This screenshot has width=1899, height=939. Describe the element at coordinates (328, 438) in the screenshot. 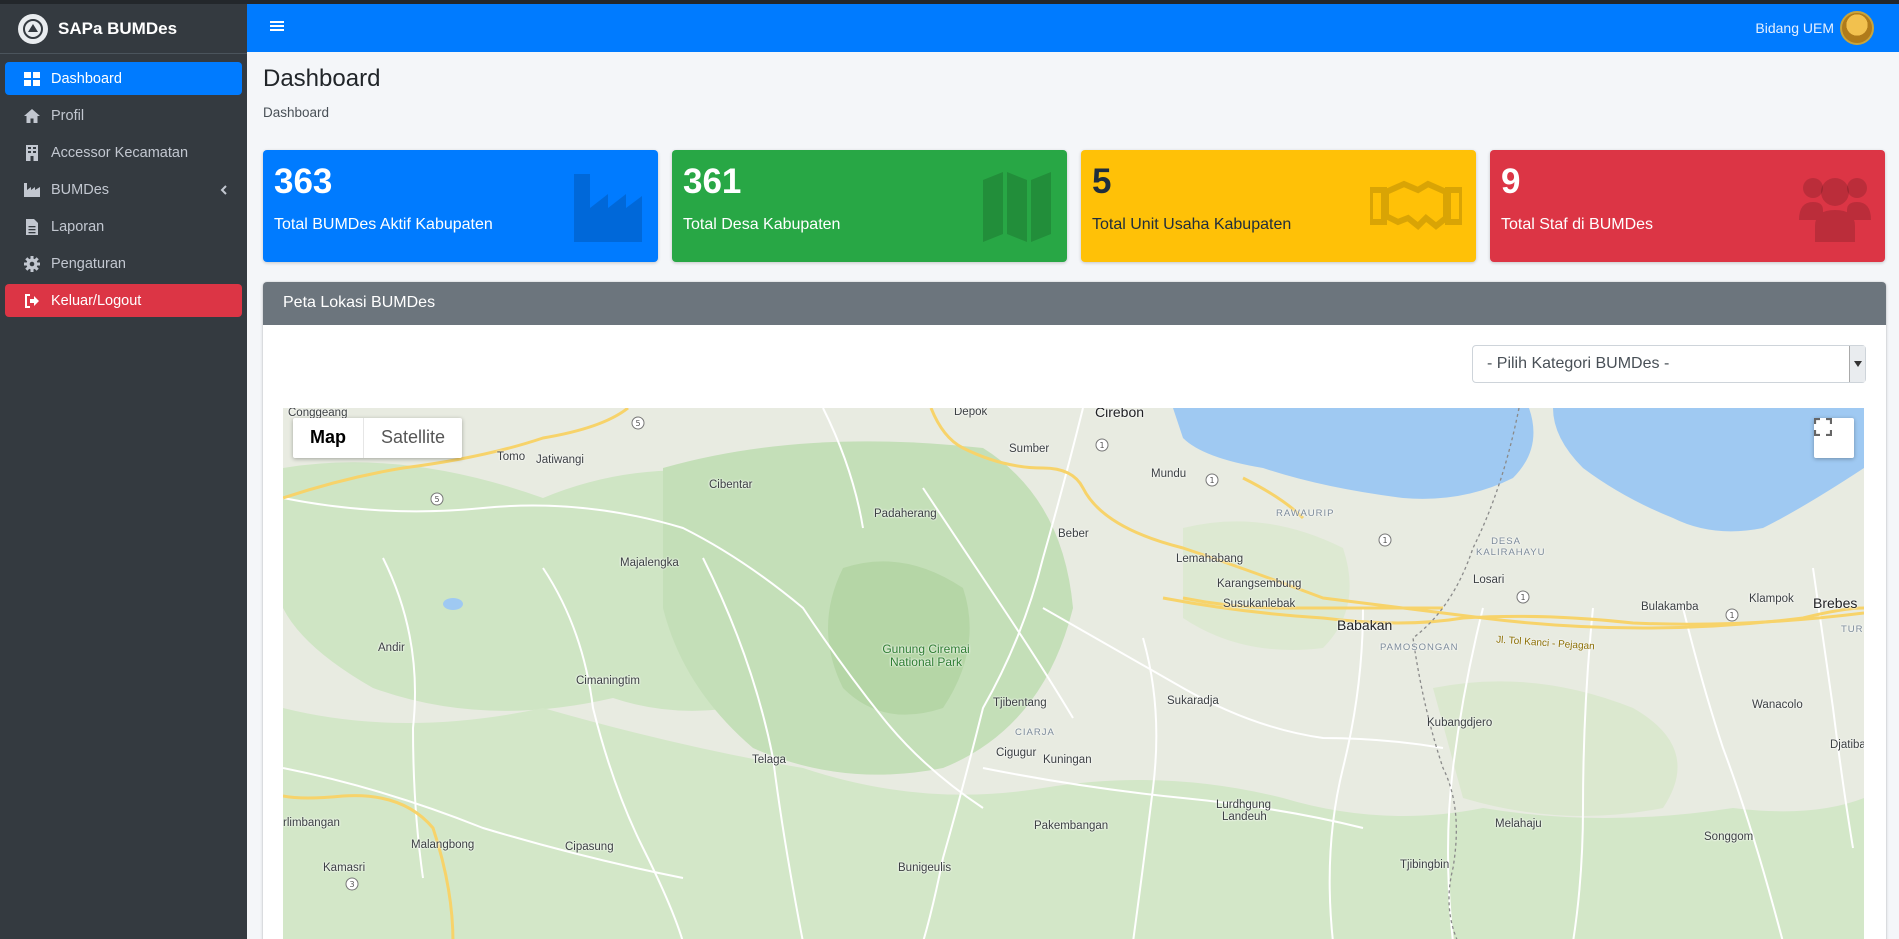

I see `map-type-map-button: Map` at that location.